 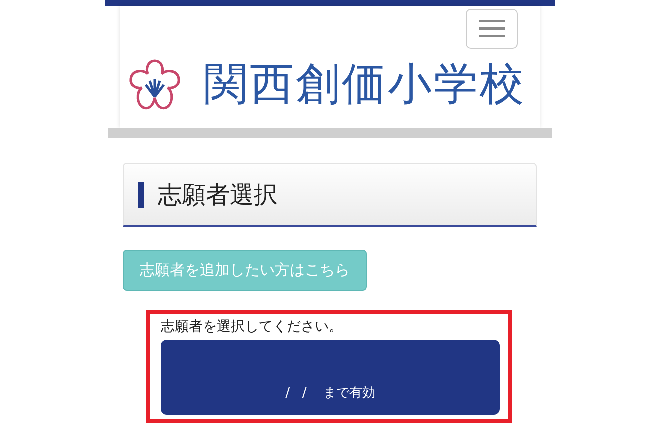 What do you see at coordinates (252, 327) in the screenshot?
I see `selection-prompt: 志願者を選択してください。` at bounding box center [252, 327].